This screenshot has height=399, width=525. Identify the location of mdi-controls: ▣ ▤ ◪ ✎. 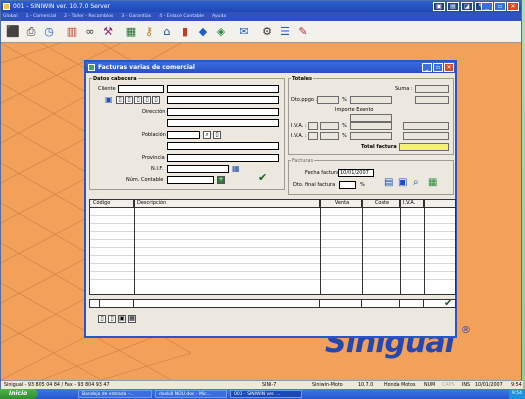
(460, 6).